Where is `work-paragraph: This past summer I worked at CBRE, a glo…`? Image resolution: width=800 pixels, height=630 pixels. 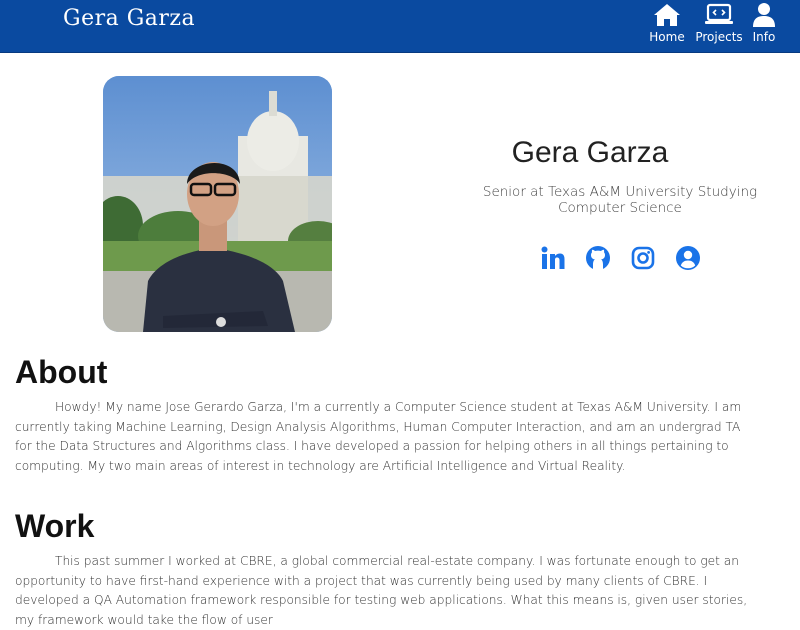 work-paragraph: This past summer I worked at CBRE, a glo… is located at coordinates (381, 590).